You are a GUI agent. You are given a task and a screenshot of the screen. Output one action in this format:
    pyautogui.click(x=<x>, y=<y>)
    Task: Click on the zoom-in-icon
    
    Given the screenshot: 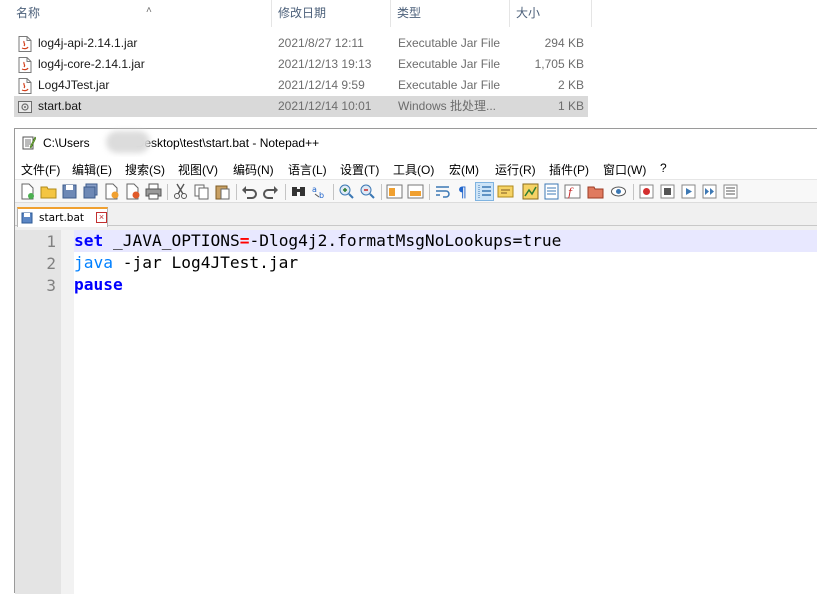 What is the action you would take?
    pyautogui.click(x=346, y=191)
    